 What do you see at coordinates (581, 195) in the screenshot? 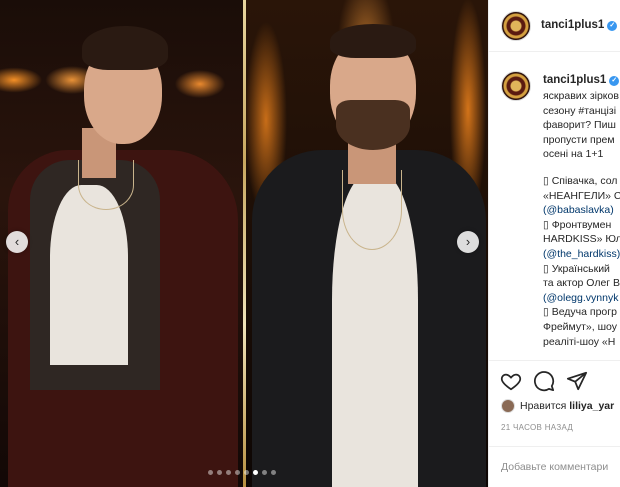
I see `caption-line: «НЕАНГЕЛИ» С` at bounding box center [581, 195].